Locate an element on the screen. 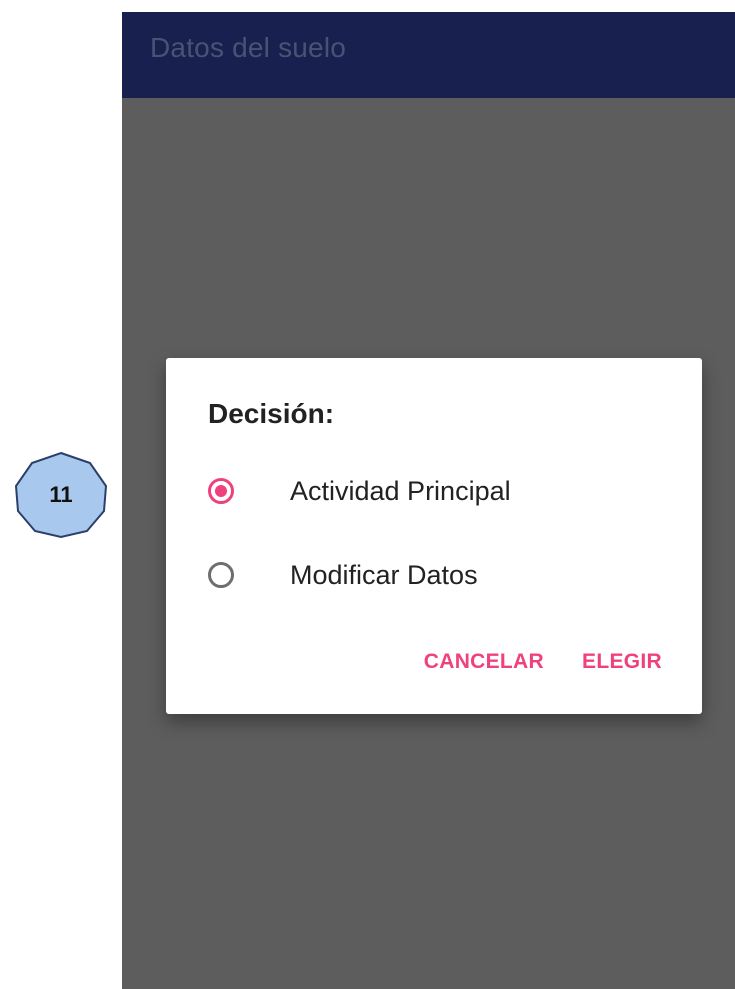 The image size is (735, 989). radio-unchecked-icon is located at coordinates (221, 575).